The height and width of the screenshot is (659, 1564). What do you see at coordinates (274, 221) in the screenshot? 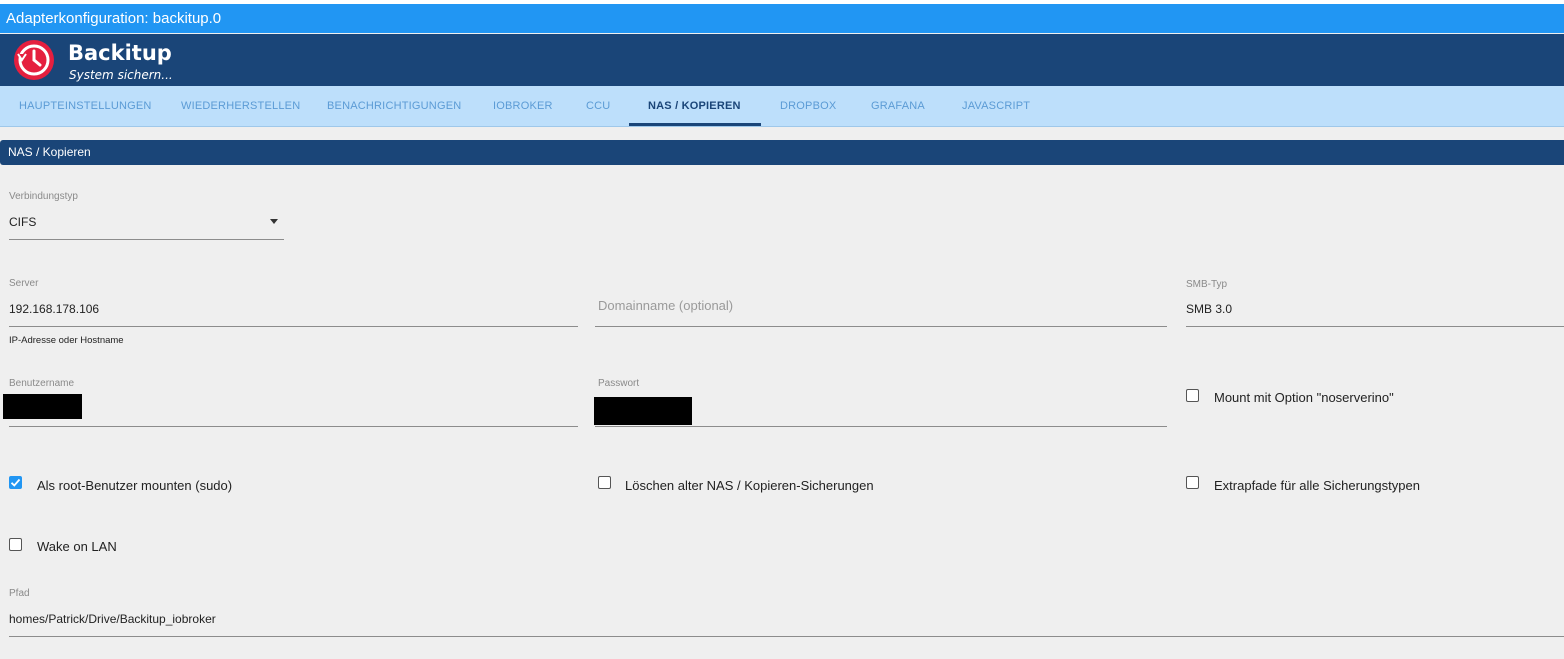
I see `chevron-down-icon` at bounding box center [274, 221].